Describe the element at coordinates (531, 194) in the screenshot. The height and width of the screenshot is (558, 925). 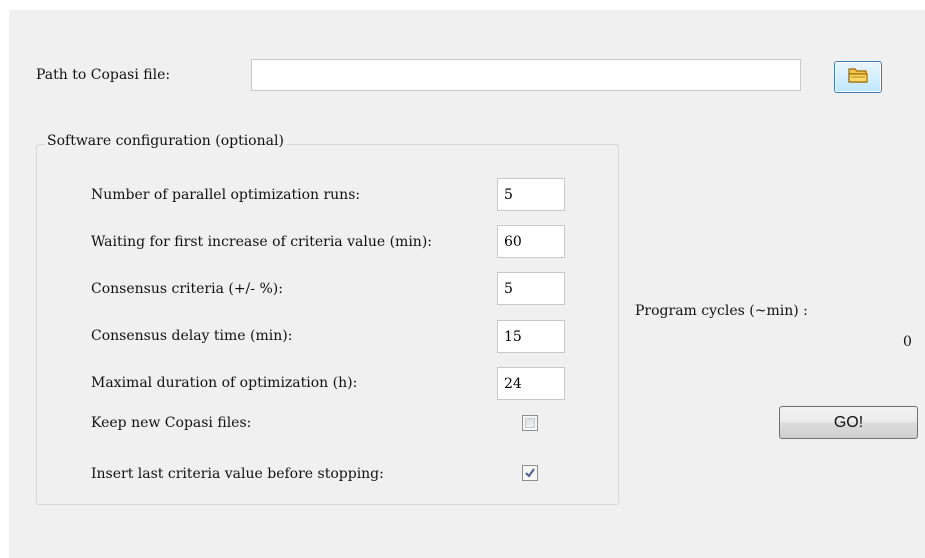
I see `parallel-runs-input` at that location.